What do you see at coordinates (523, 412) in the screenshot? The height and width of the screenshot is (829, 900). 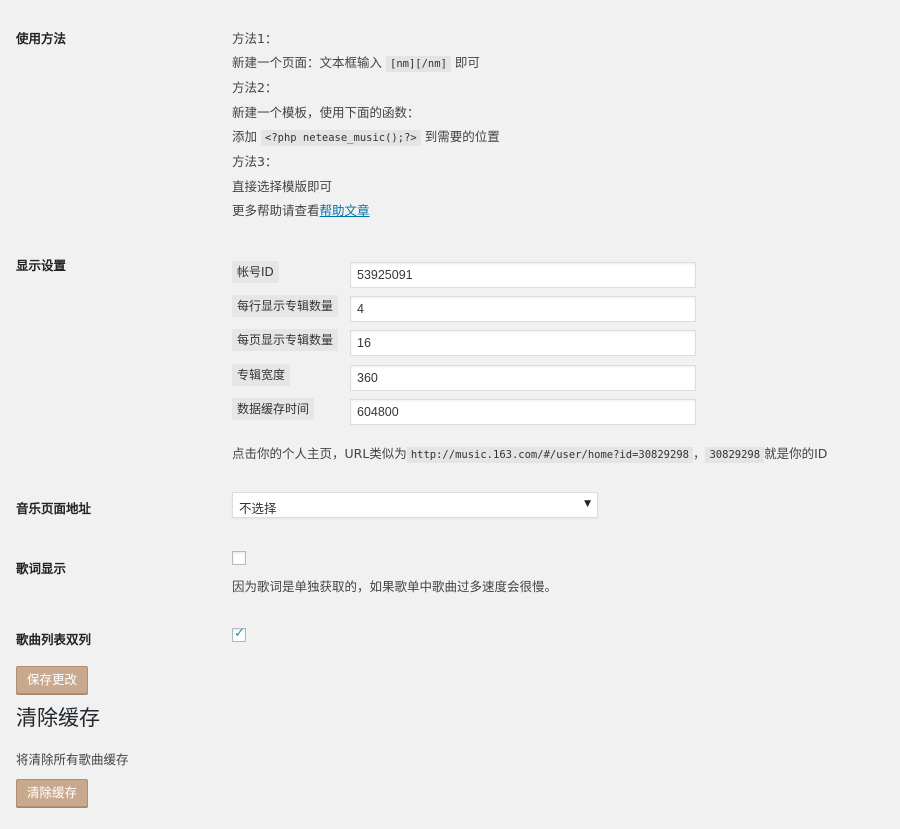 I see `cache-time-input` at bounding box center [523, 412].